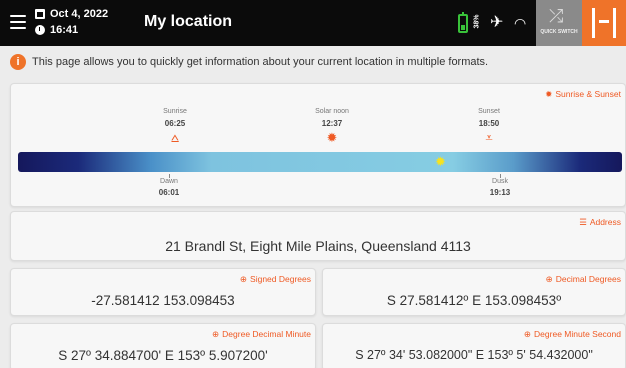 This screenshot has height=368, width=626. I want to click on sunrise-time: 06:25, so click(175, 123).